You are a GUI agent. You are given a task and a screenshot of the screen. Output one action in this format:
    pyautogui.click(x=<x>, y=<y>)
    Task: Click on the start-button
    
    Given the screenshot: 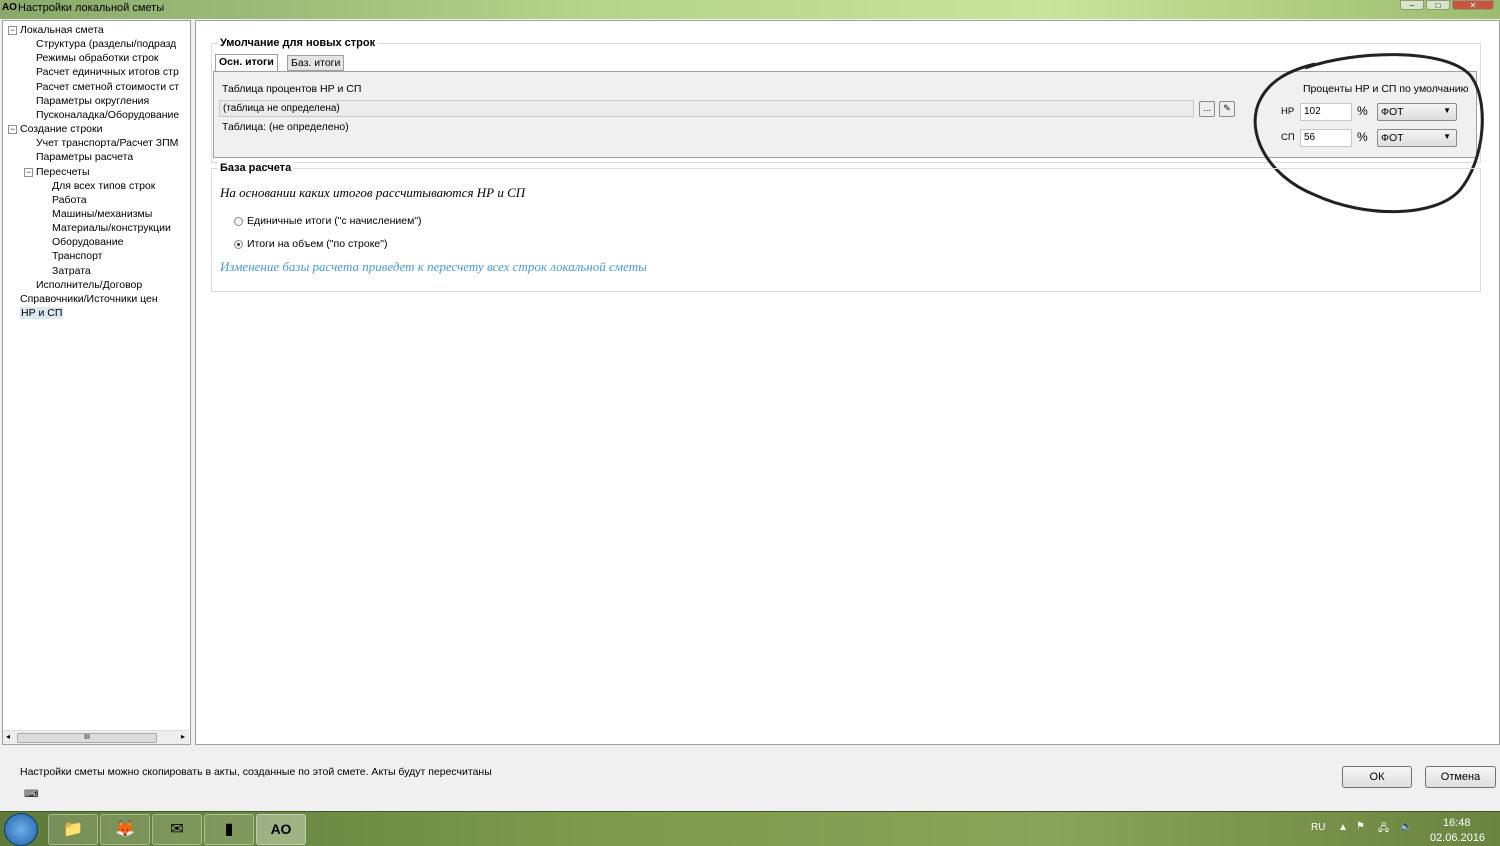 What is the action you would take?
    pyautogui.click(x=21, y=829)
    